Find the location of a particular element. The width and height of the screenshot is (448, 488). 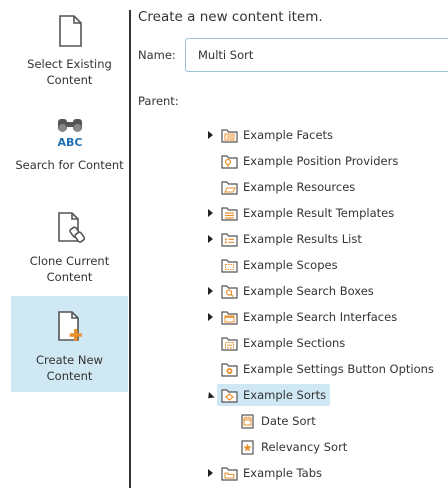

binoculars-abc-icon: ABC is located at coordinates (70, 132).